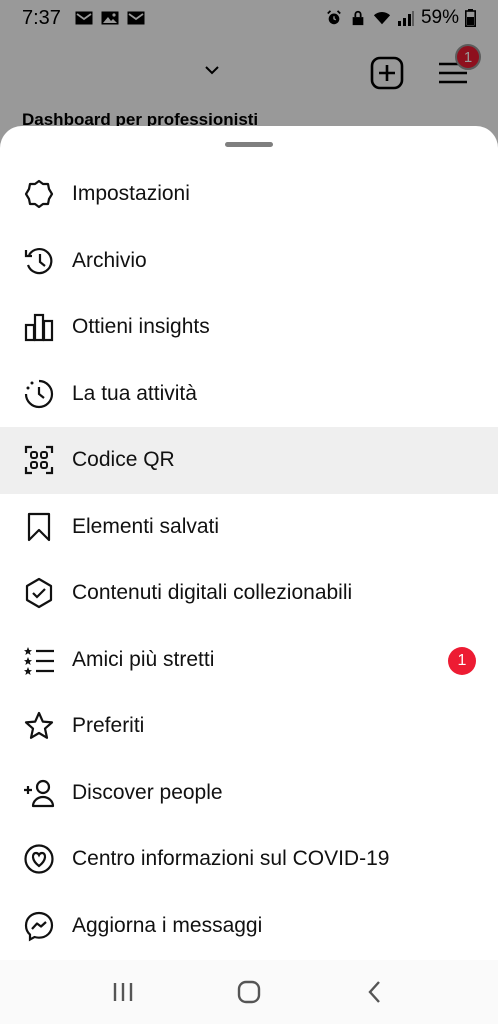 This screenshot has width=498, height=1024. Describe the element at coordinates (39, 194) in the screenshot. I see `settings-icon` at that location.